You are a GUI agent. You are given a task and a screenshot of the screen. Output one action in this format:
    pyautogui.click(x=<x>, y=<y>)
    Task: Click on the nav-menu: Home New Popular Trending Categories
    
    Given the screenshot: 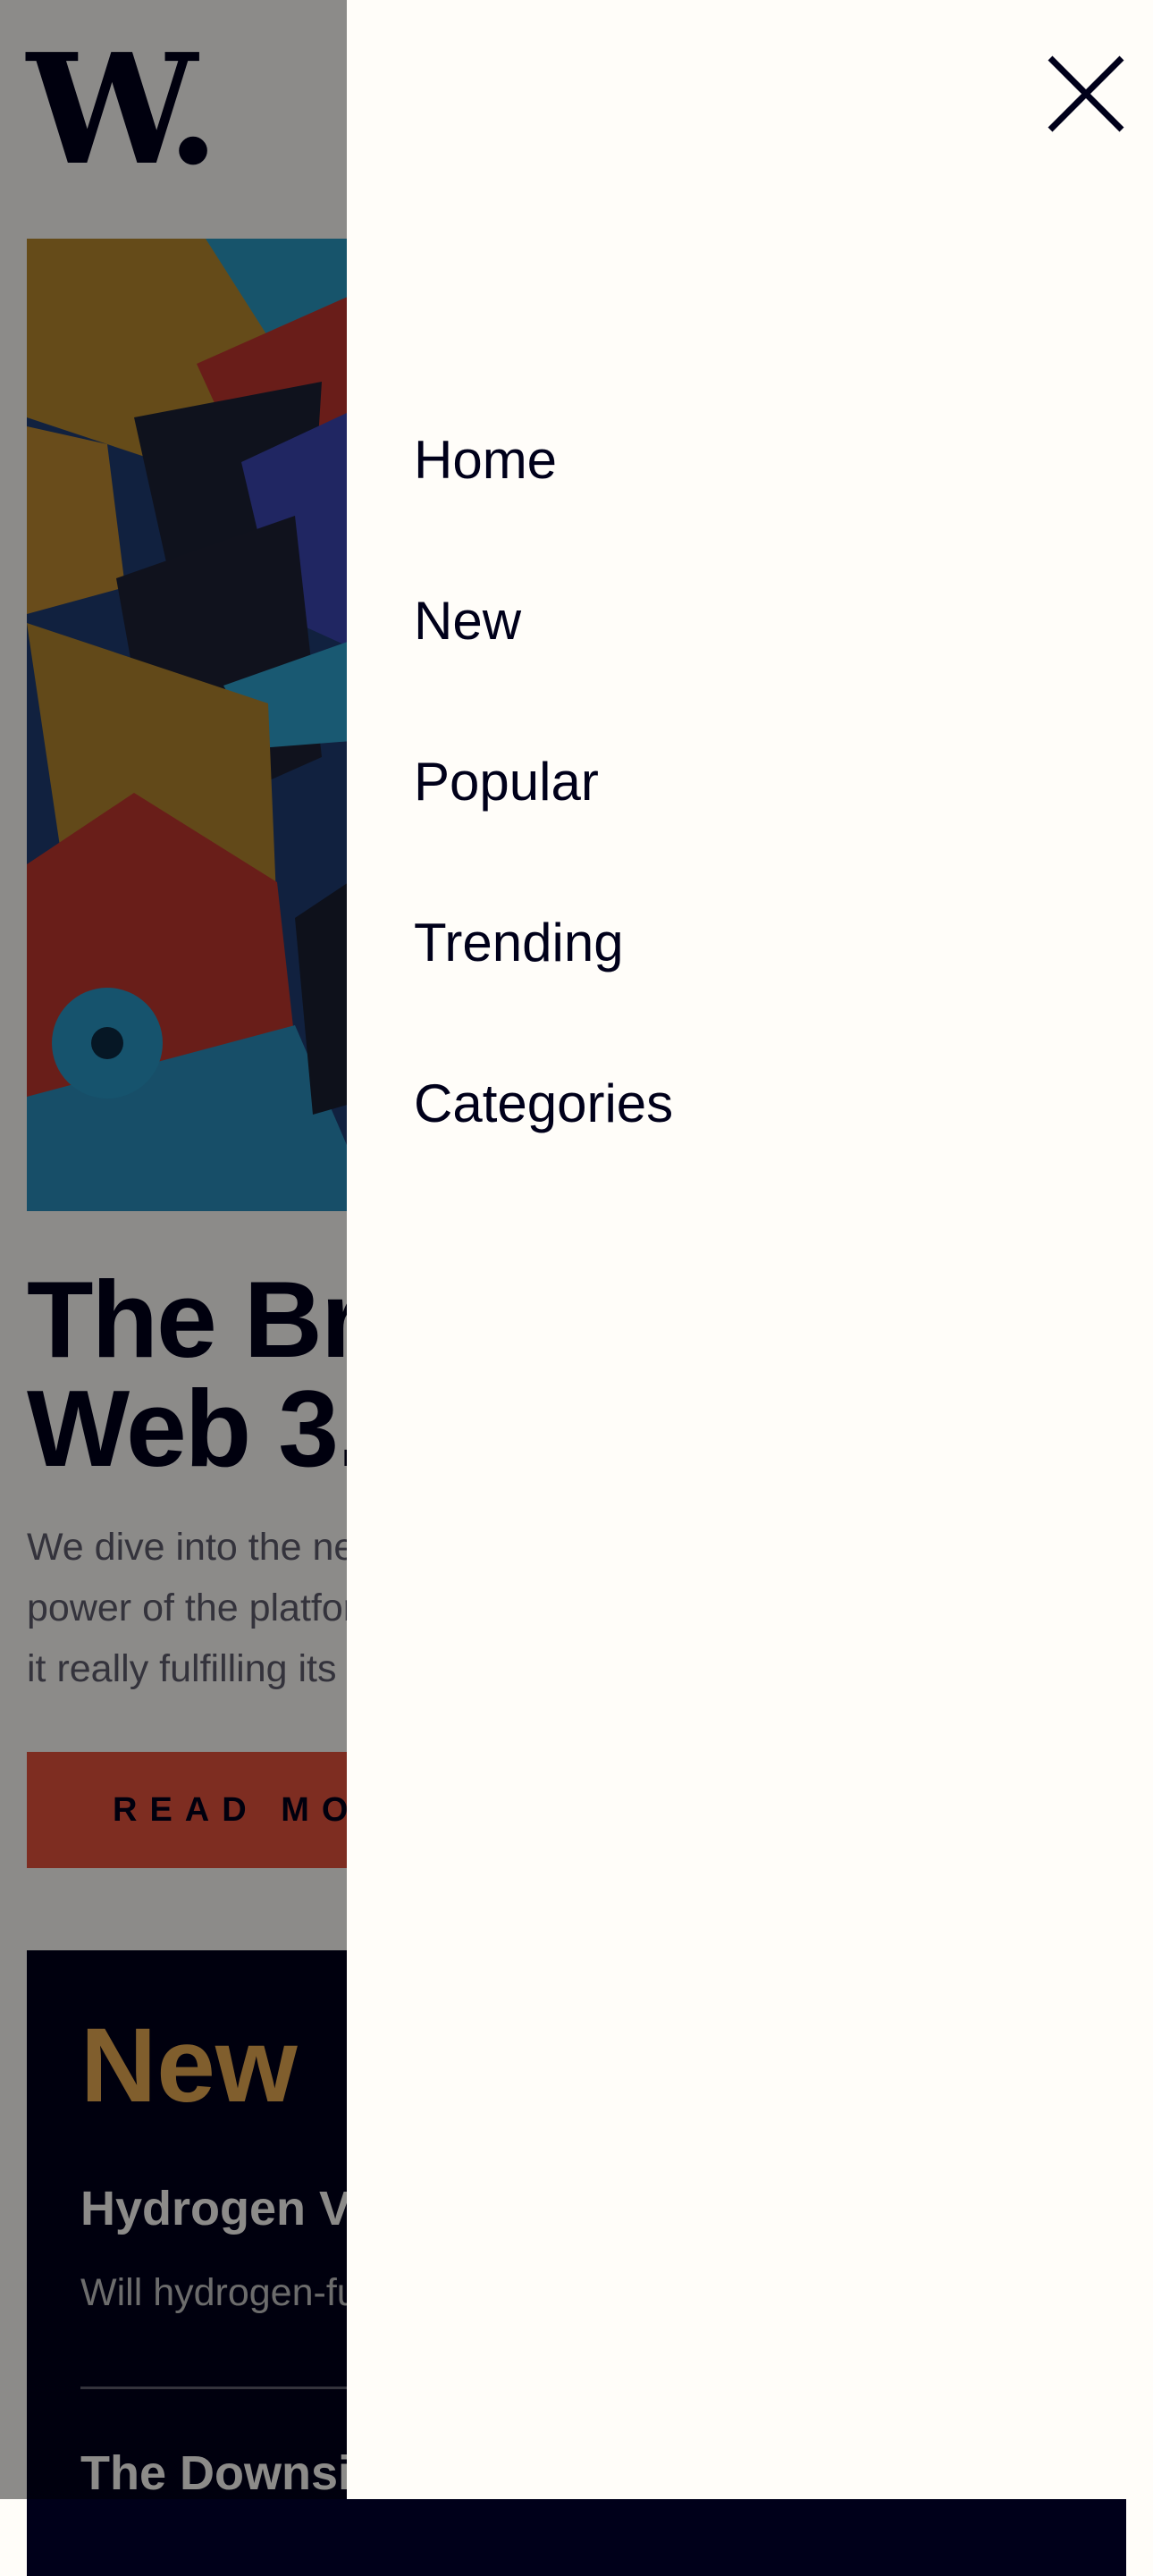 What is the action you would take?
    pyautogui.click(x=543, y=782)
    